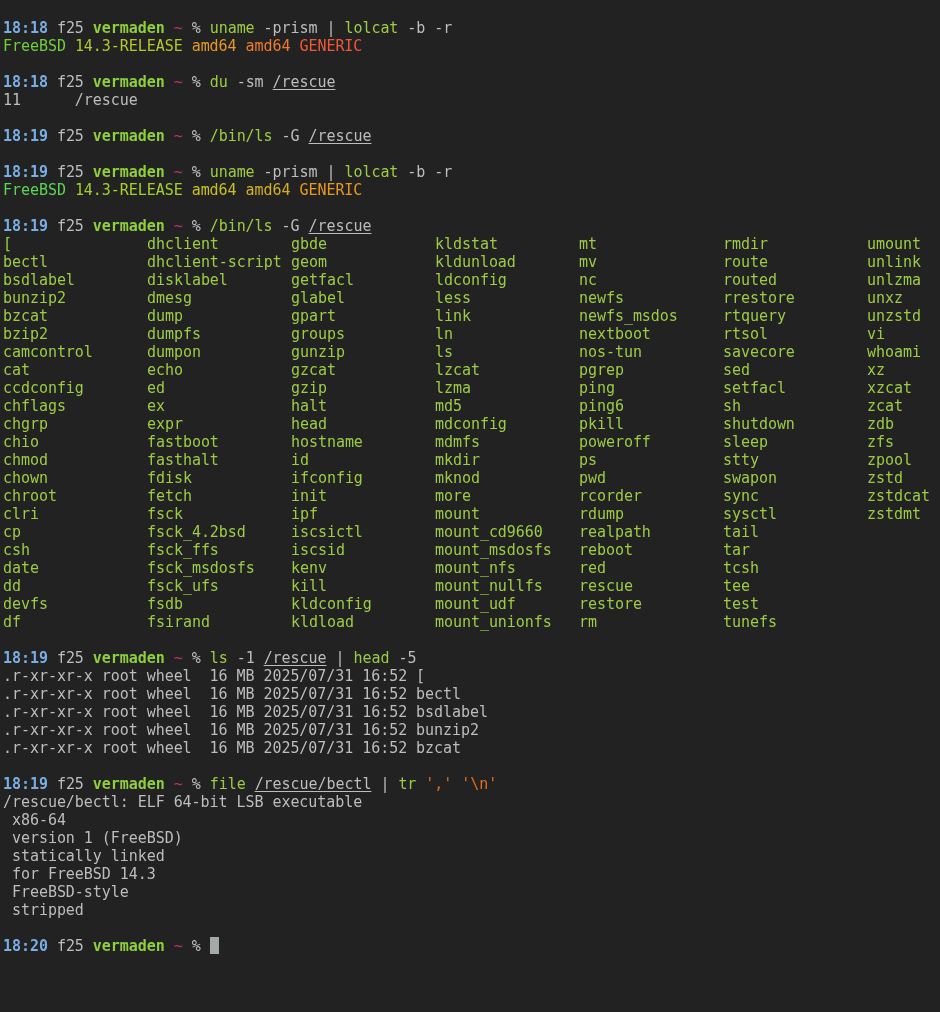 The width and height of the screenshot is (940, 1012). What do you see at coordinates (169, 496) in the screenshot?
I see `file-name: fetch` at bounding box center [169, 496].